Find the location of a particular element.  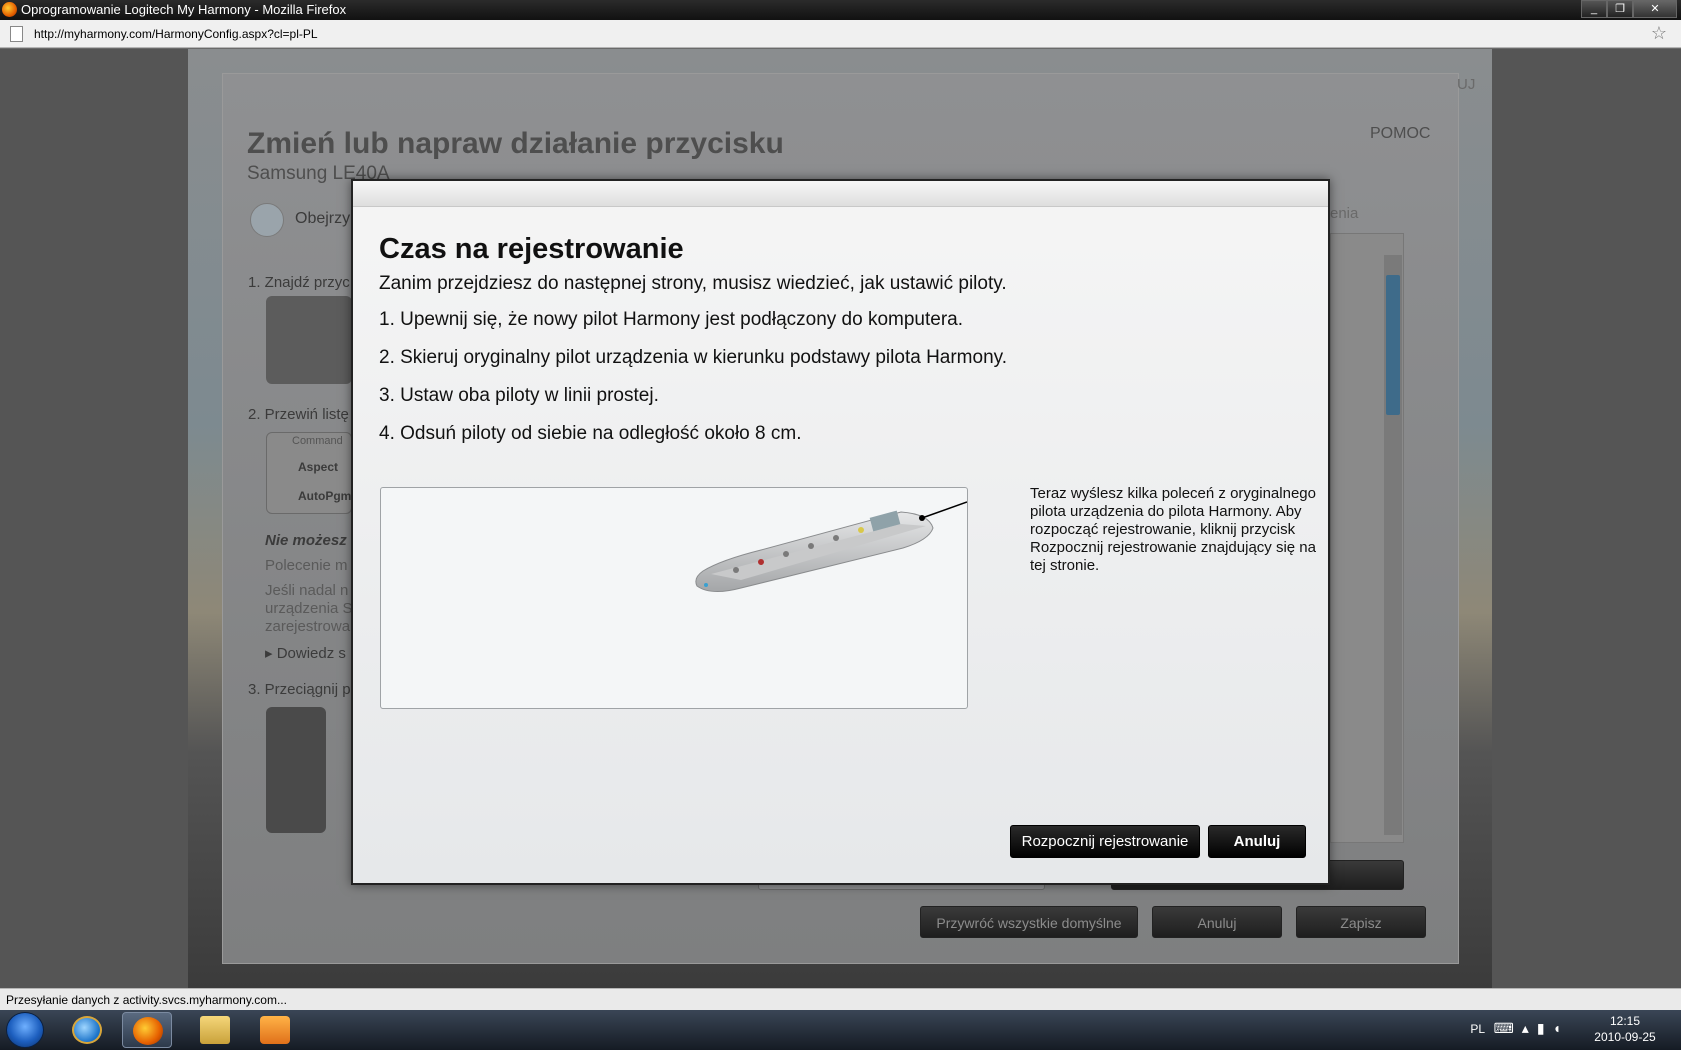

help-link: POMOC is located at coordinates (1400, 134).